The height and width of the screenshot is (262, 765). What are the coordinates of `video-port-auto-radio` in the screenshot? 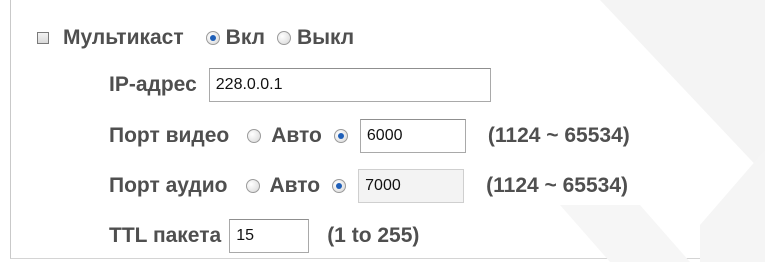 It's located at (254, 136).